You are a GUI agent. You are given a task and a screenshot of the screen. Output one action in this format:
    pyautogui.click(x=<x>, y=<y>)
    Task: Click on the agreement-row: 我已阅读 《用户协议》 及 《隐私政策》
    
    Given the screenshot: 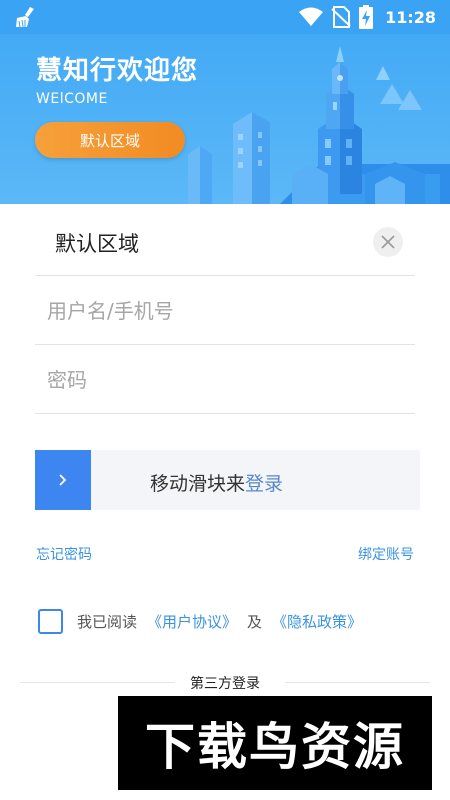 What is the action you would take?
    pyautogui.click(x=200, y=621)
    